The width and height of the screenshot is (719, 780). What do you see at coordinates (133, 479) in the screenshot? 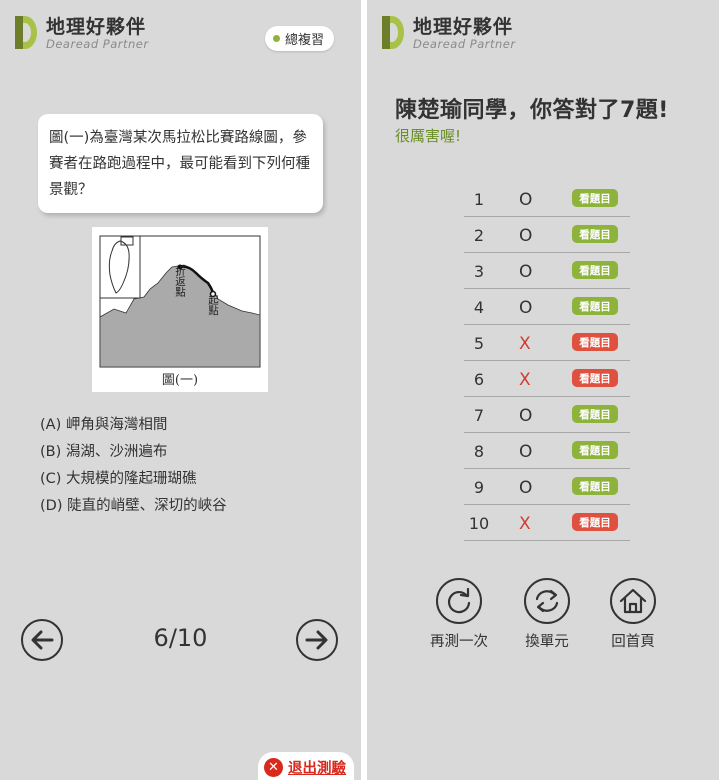
I see `option-c: (C) 大規模的隆起珊瑚礁` at bounding box center [133, 479].